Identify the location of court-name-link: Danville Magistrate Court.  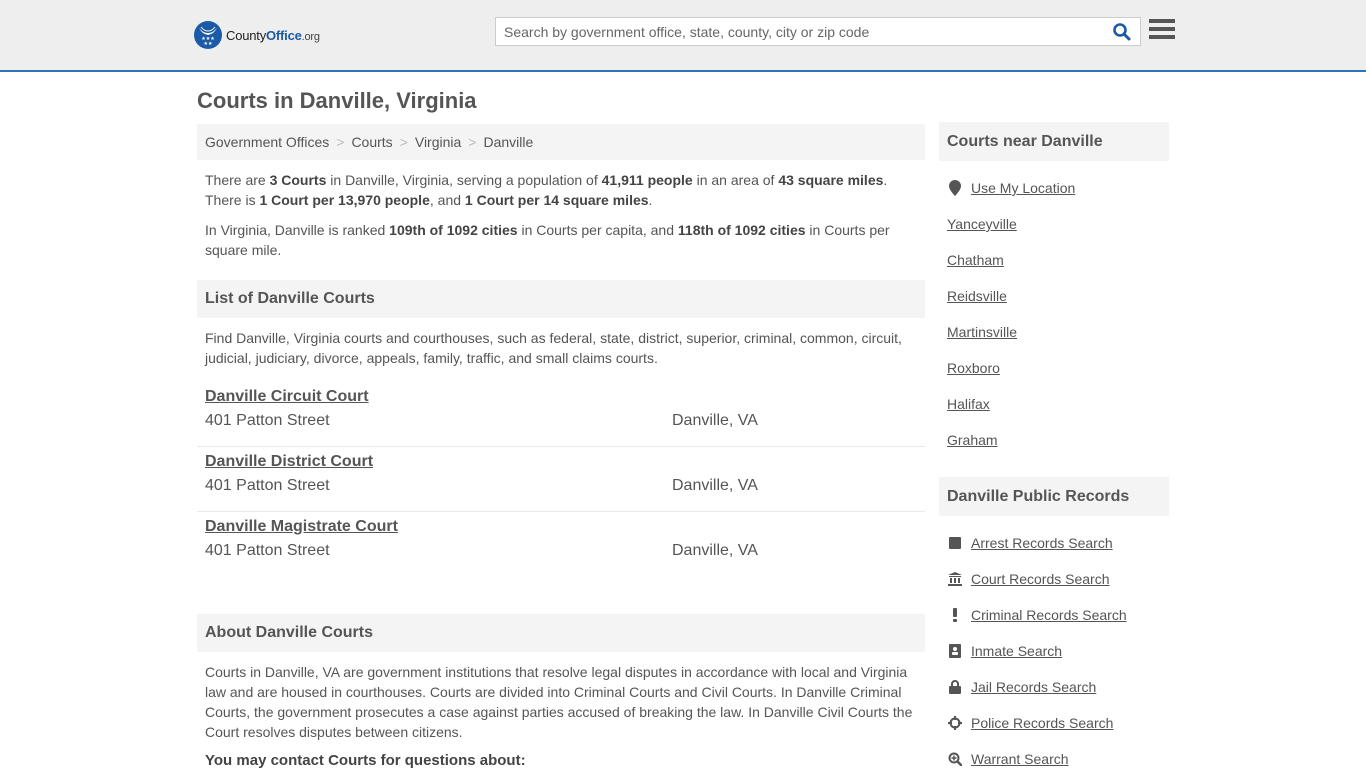
(301, 527).